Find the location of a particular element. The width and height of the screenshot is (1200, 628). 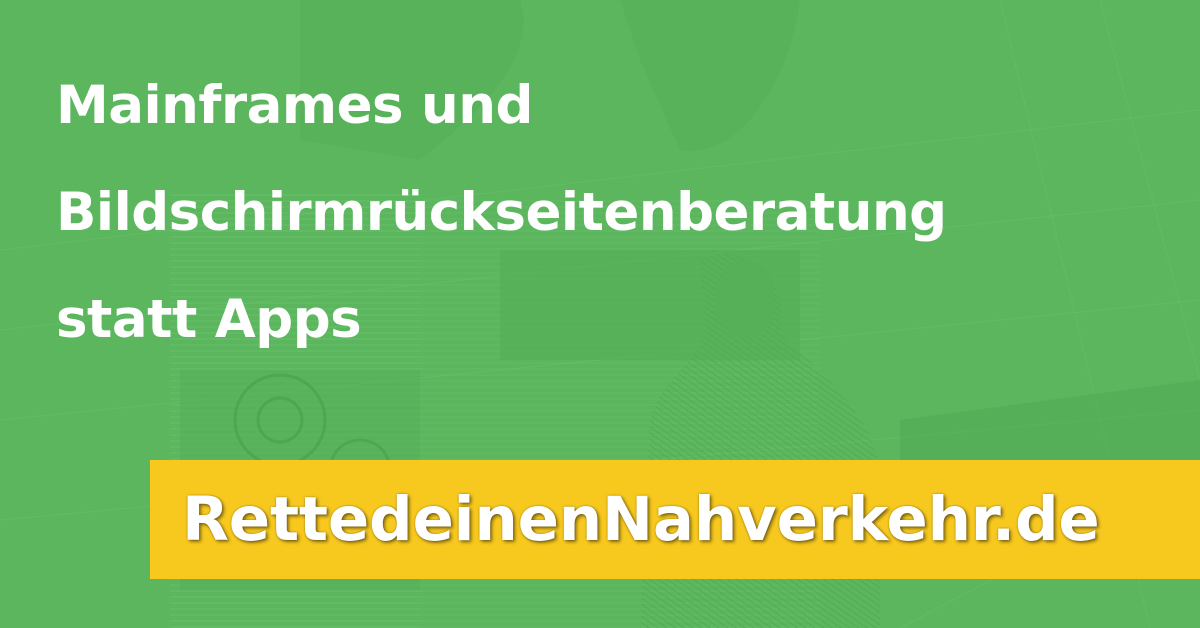

headline-line-2: Bildschirmrückseitenberatung is located at coordinates (501, 212).